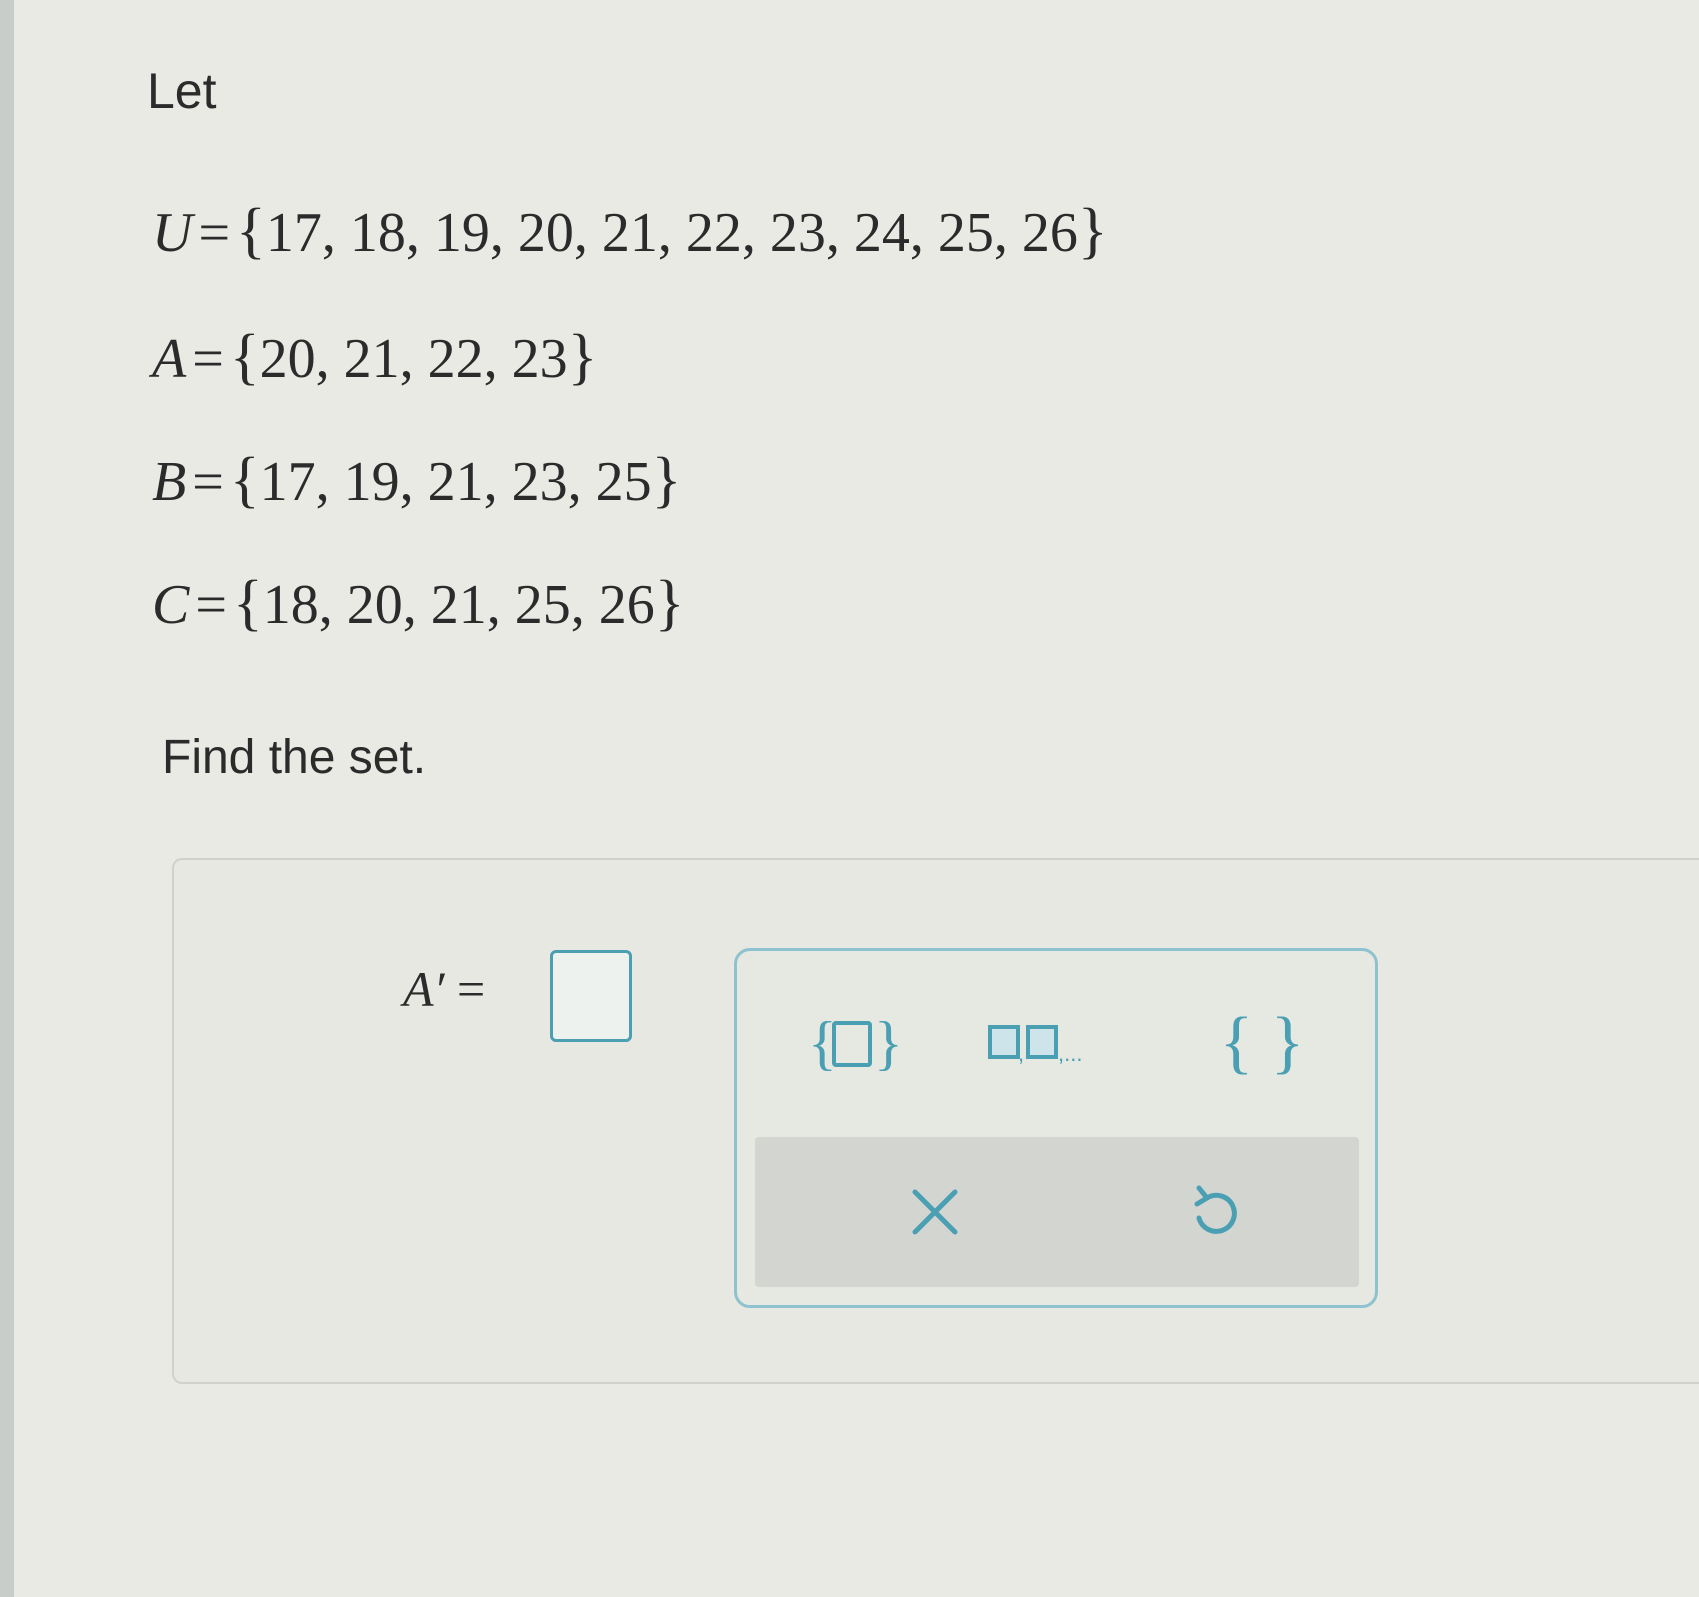  I want to click on palette-action-bar, so click(1057, 1212).